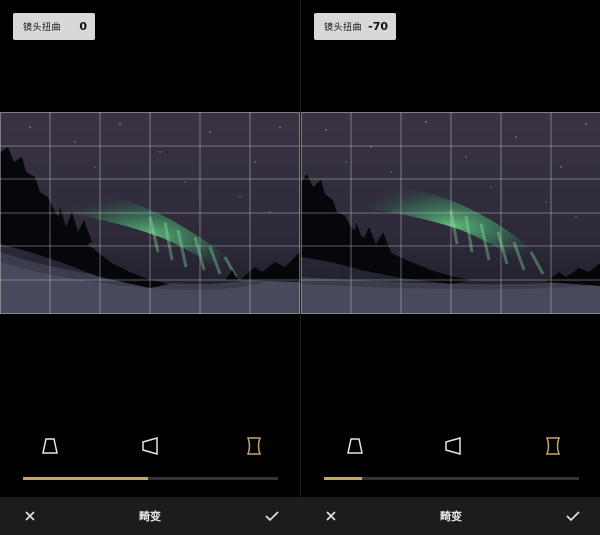 This screenshot has width=600, height=535. Describe the element at coordinates (378, 26) in the screenshot. I see `badge-value: -70` at that location.